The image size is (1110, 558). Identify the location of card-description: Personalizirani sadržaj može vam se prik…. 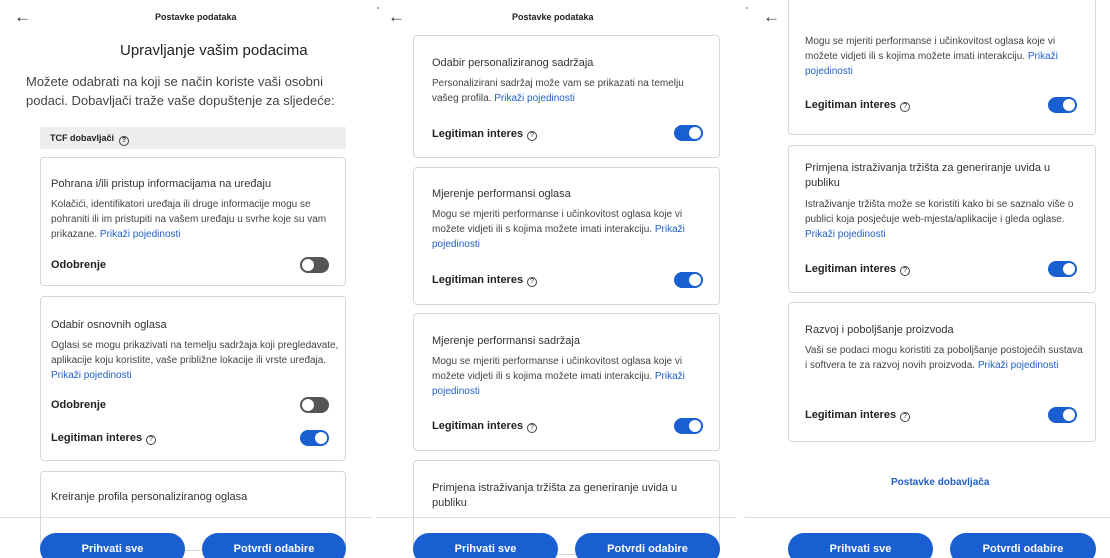
(558, 91).